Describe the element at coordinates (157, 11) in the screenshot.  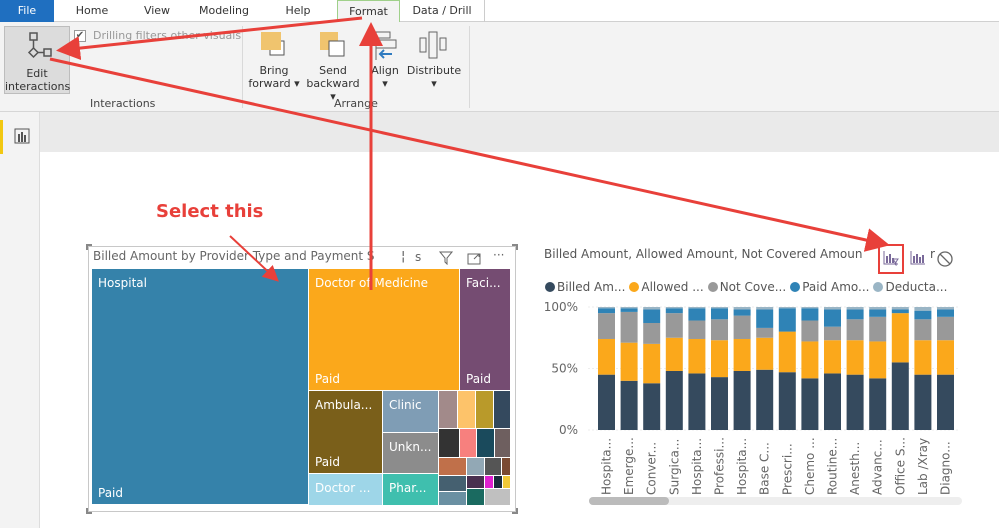
I see `tab-view: View` at that location.